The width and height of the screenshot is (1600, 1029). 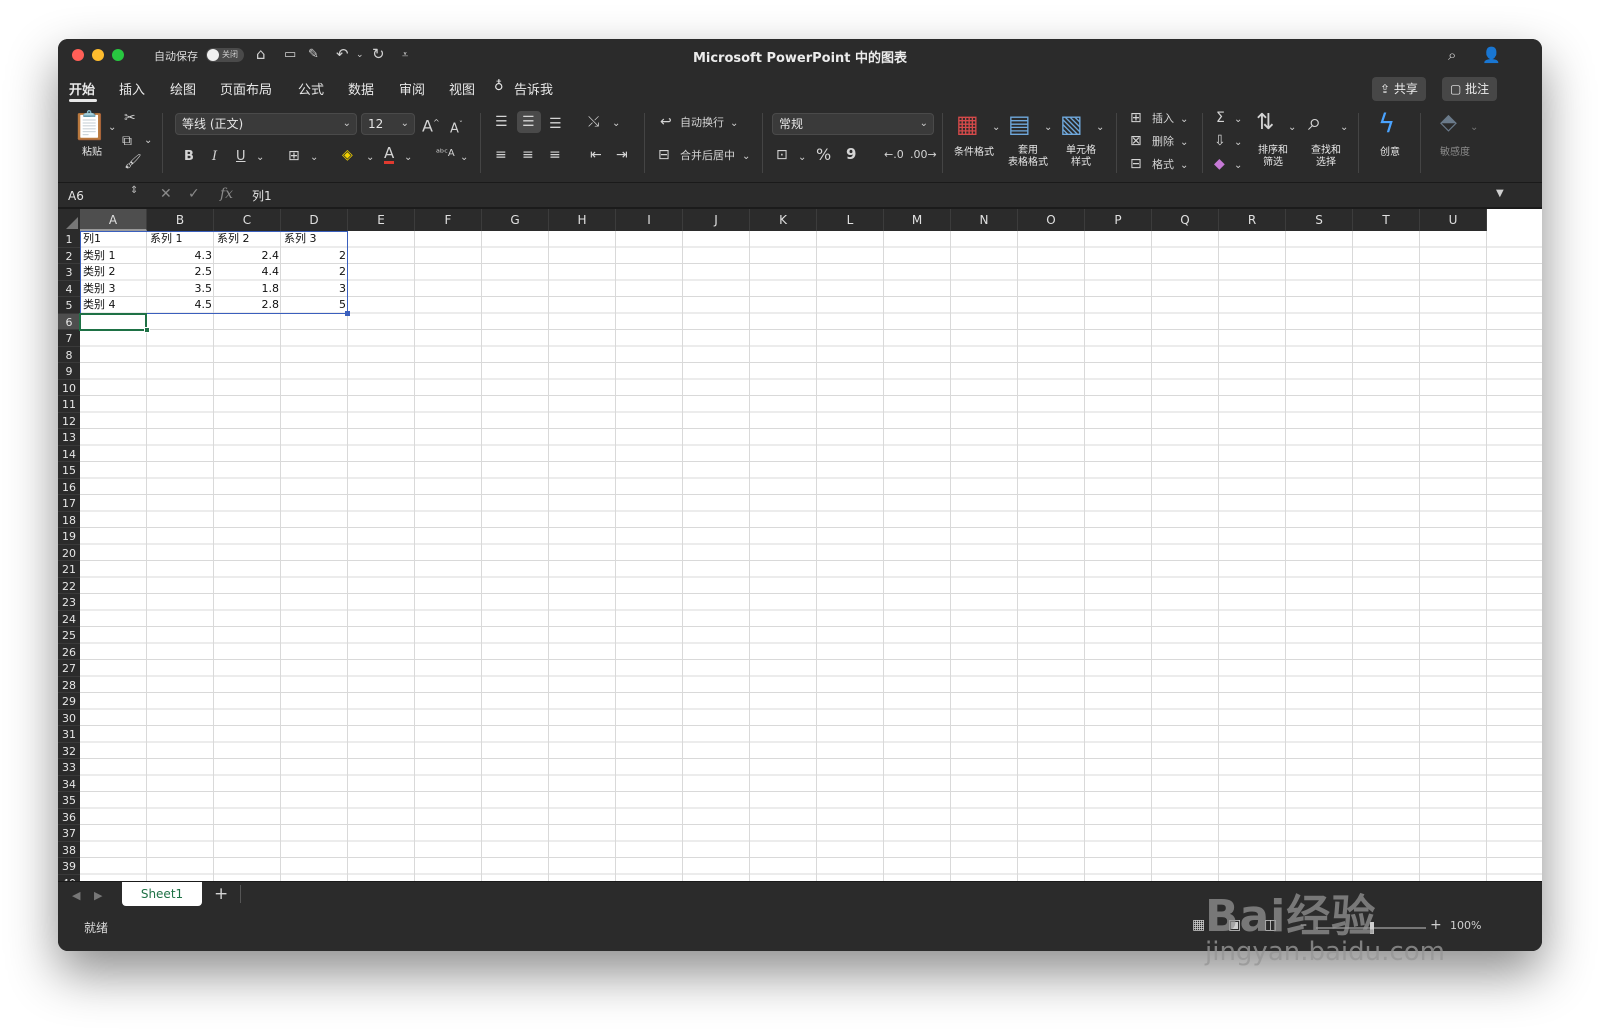 I want to click on column-header-j: J, so click(x=716, y=220).